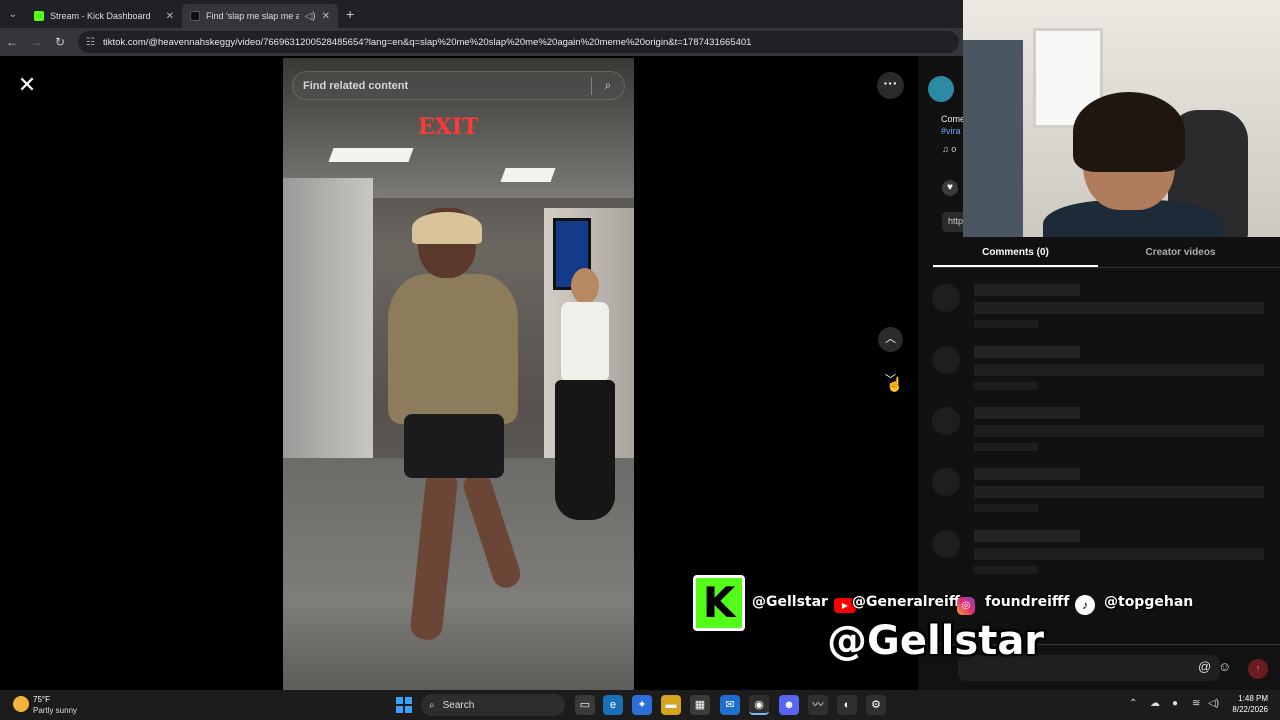  Describe the element at coordinates (12, 42) in the screenshot. I see `back-button: ←` at that location.